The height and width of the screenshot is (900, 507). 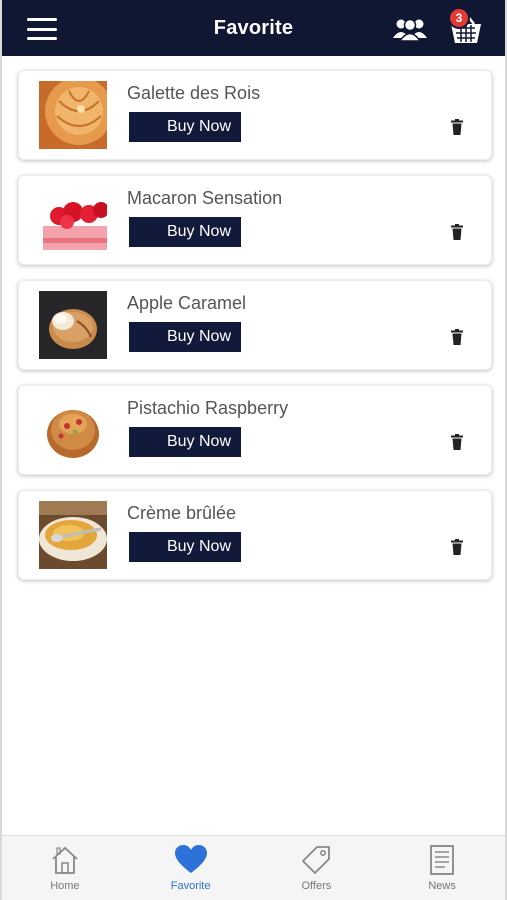 What do you see at coordinates (410, 29) in the screenshot?
I see `users-icon` at bounding box center [410, 29].